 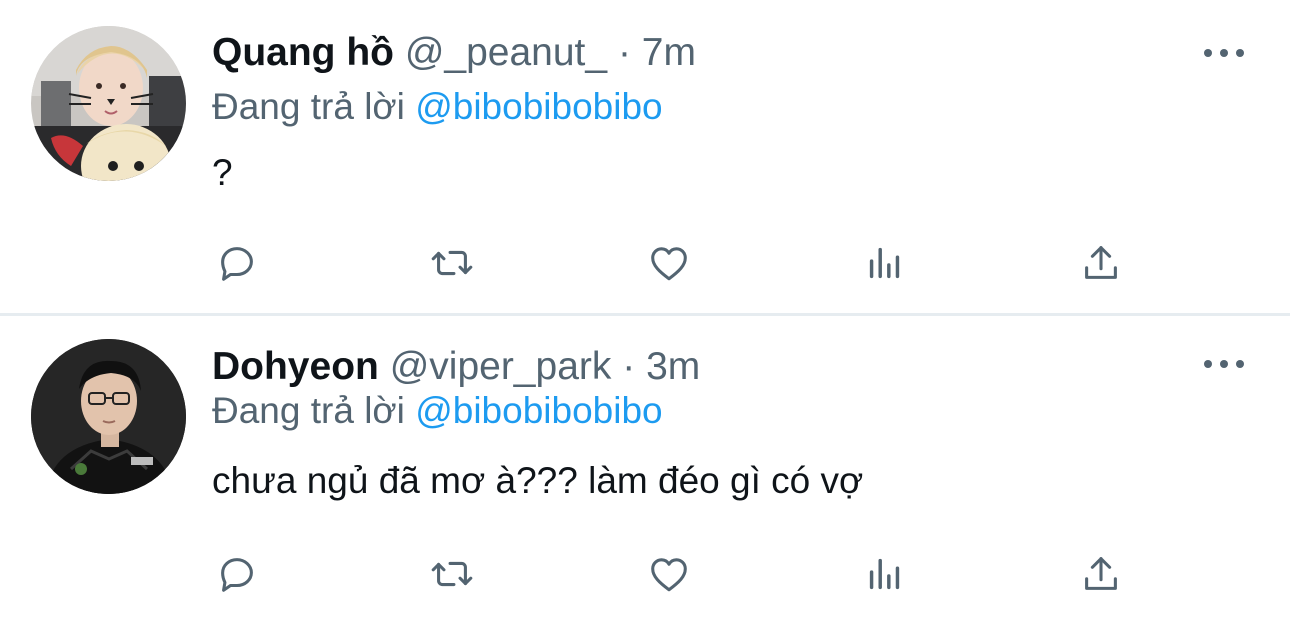 I want to click on tweet-text: chưa ngủ đã mơ à??? làm đéo gì có vợ, so click(x=538, y=480).